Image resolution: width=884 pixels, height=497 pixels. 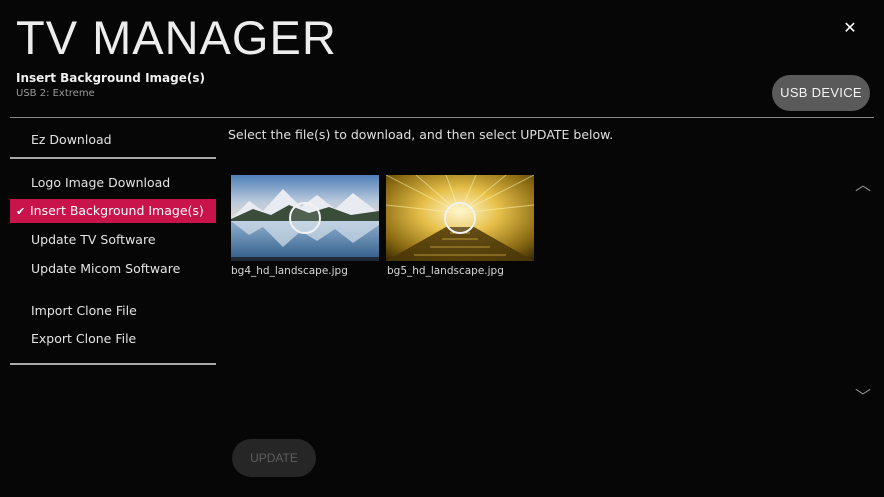 What do you see at coordinates (117, 210) in the screenshot?
I see `sidebar-item-label: Insert Background Image(s)` at bounding box center [117, 210].